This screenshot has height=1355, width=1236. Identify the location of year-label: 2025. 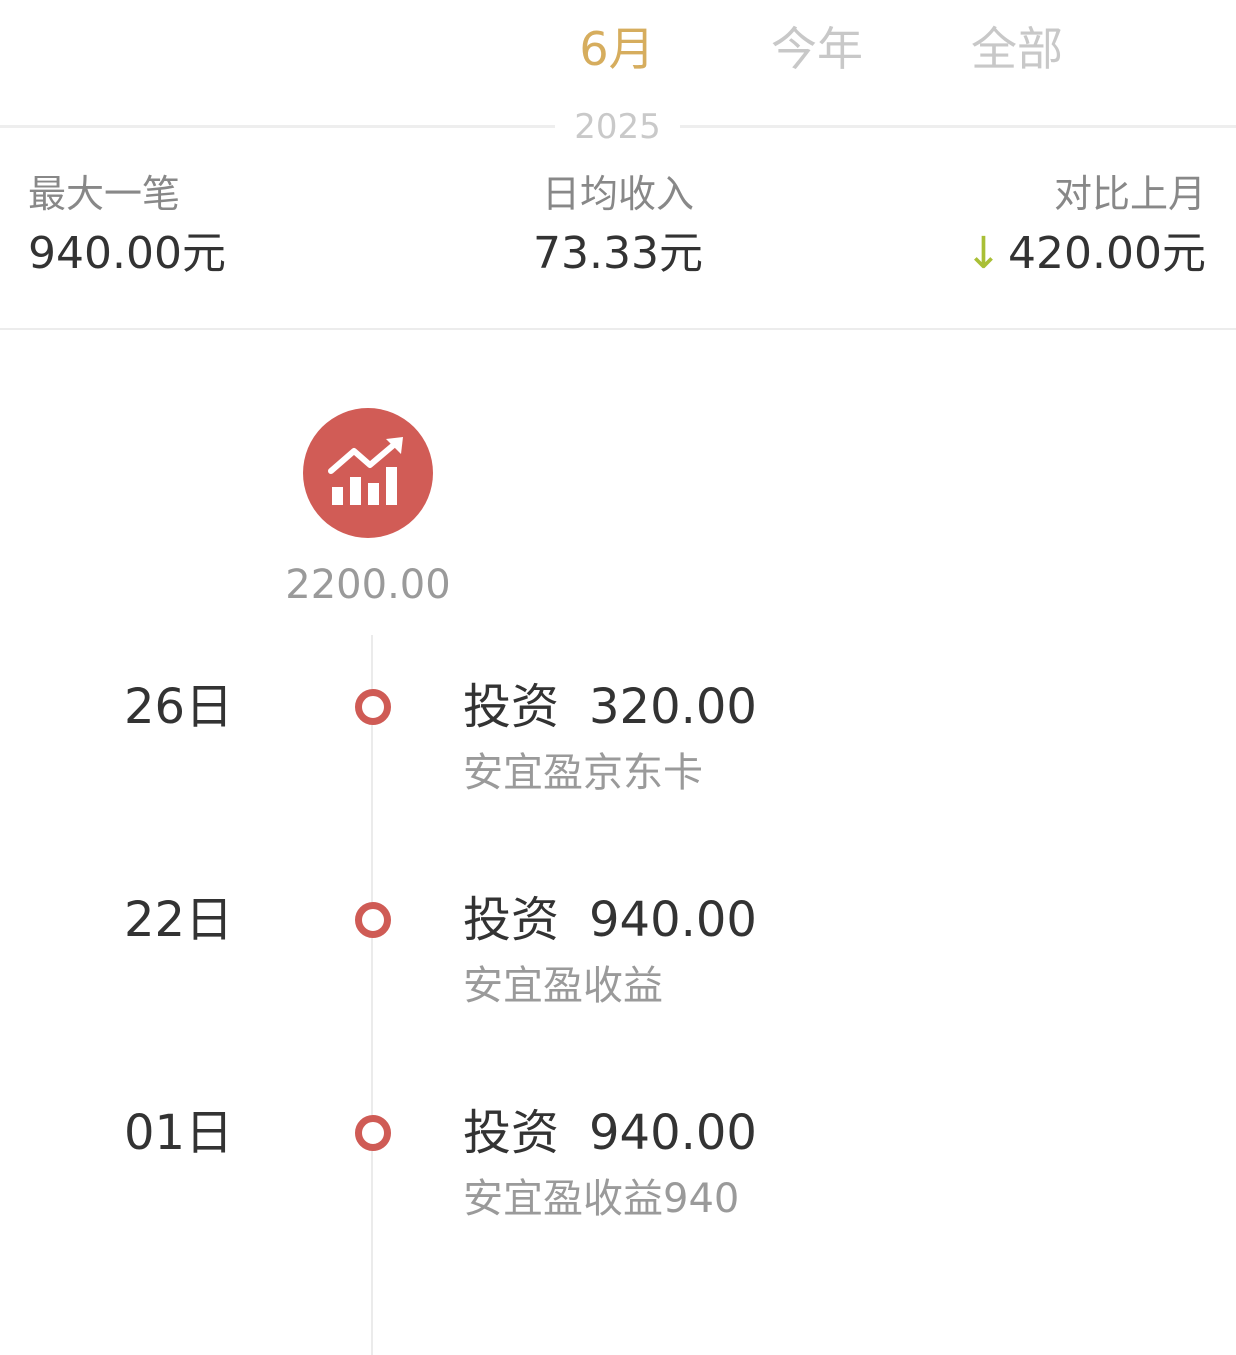
(617, 127).